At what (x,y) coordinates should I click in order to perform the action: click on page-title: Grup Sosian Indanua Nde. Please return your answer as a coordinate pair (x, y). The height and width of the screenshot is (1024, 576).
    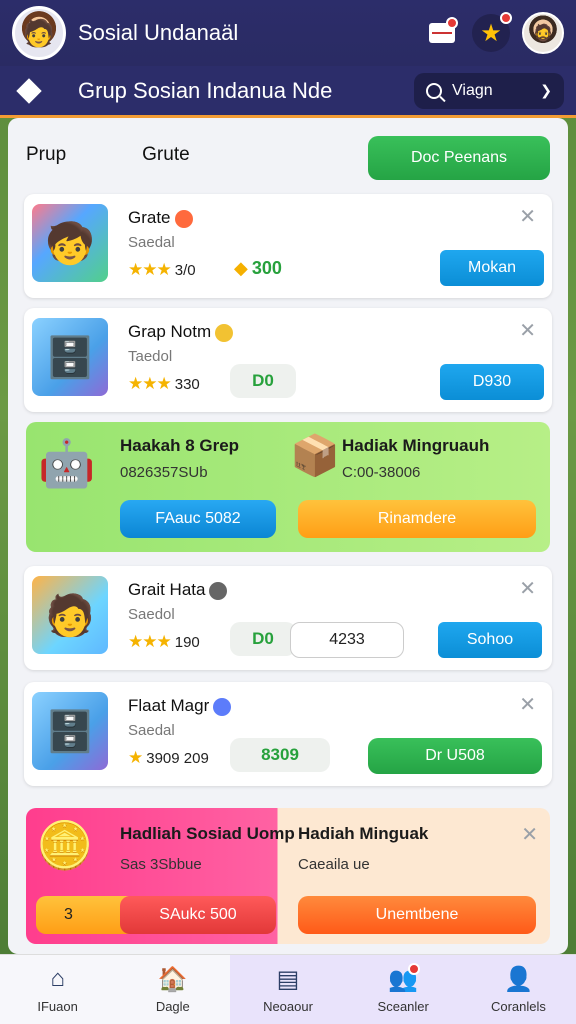
    Looking at the image, I should click on (205, 90).